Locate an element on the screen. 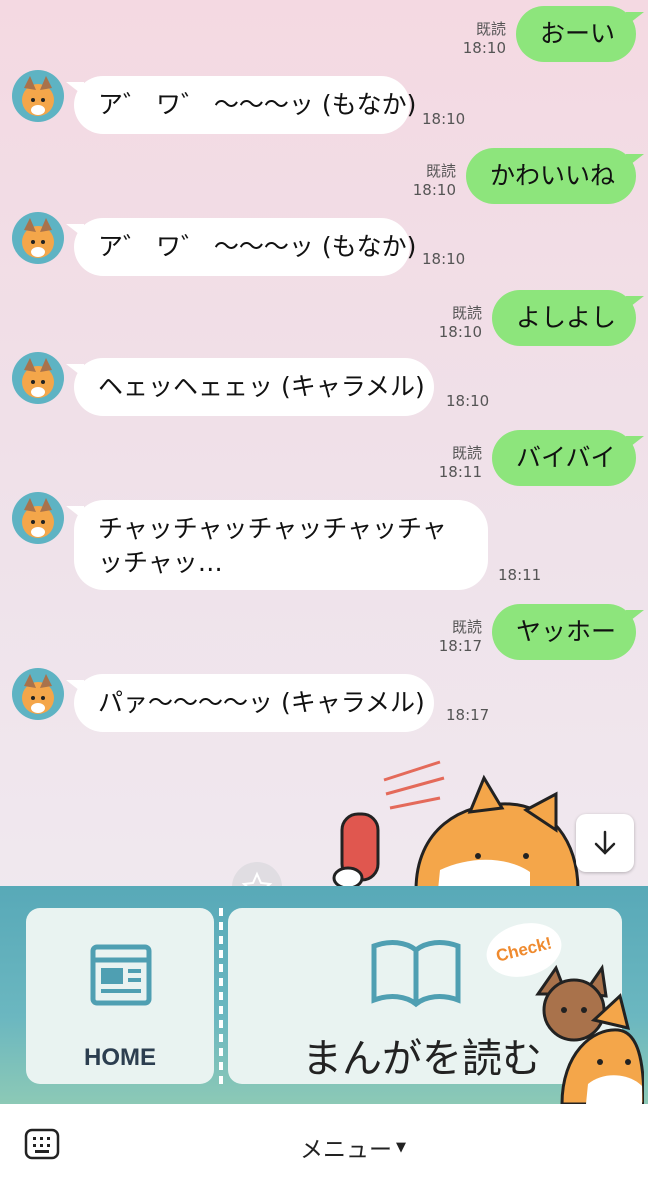 This screenshot has height=1200, width=648. message-text: バイバイ is located at coordinates (566, 457).